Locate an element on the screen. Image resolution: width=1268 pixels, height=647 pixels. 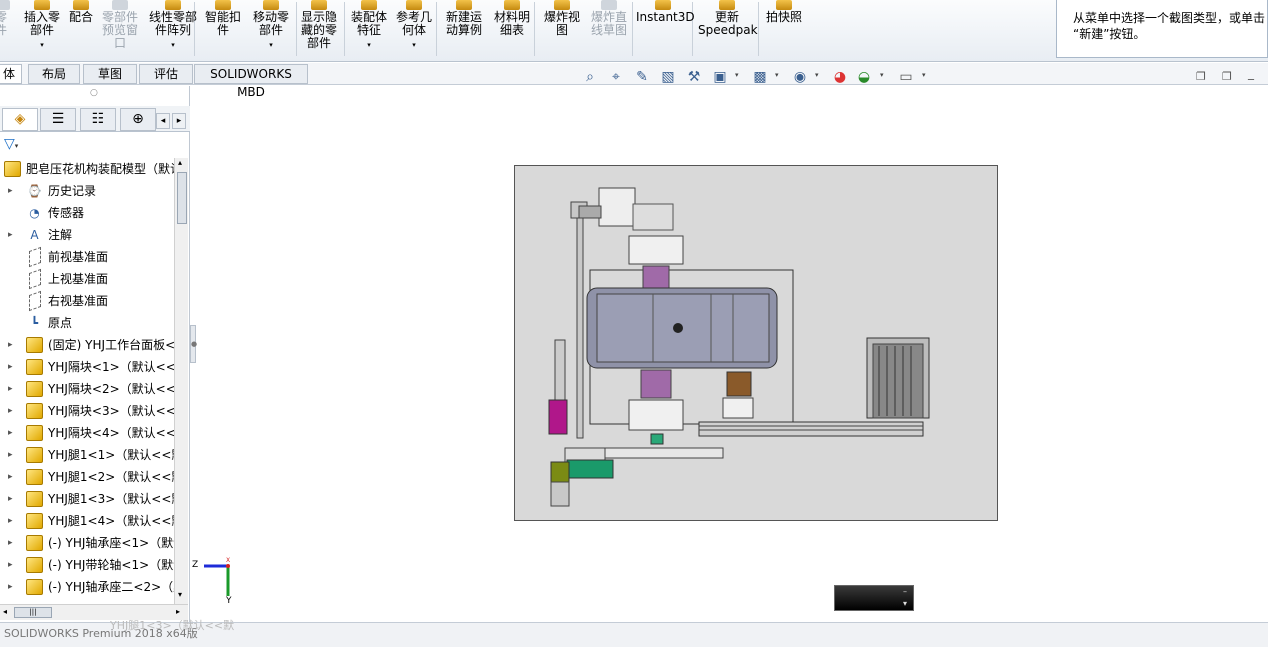
tab-1: 布局 is located at coordinates (54, 74).